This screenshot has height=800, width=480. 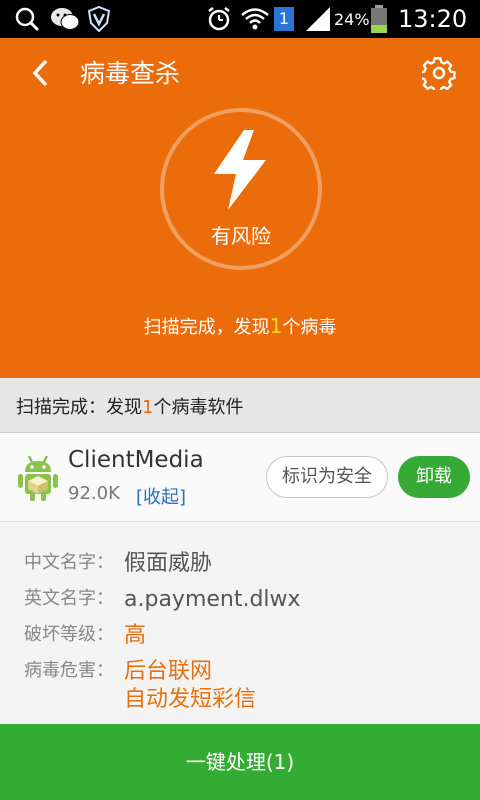 What do you see at coordinates (241, 236) in the screenshot?
I see `risk-label: 有风险` at bounding box center [241, 236].